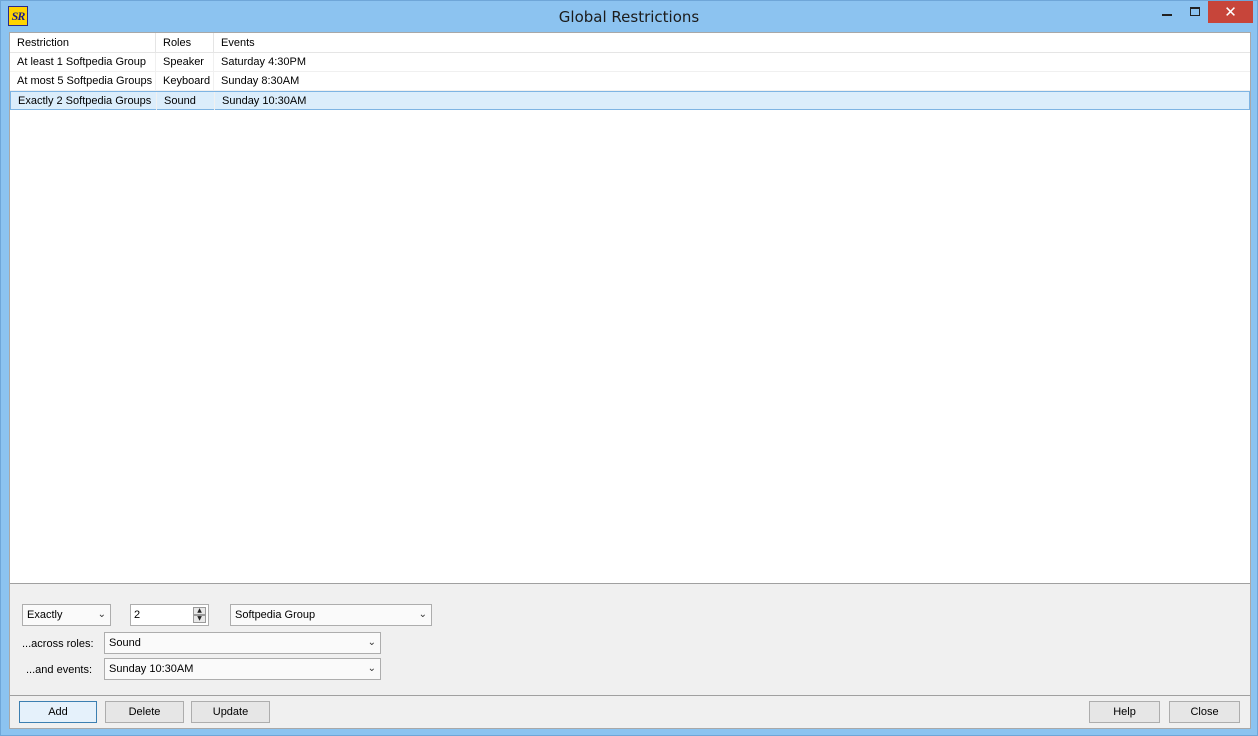 This screenshot has width=1258, height=736. I want to click on maximize-icon, so click(1195, 11).